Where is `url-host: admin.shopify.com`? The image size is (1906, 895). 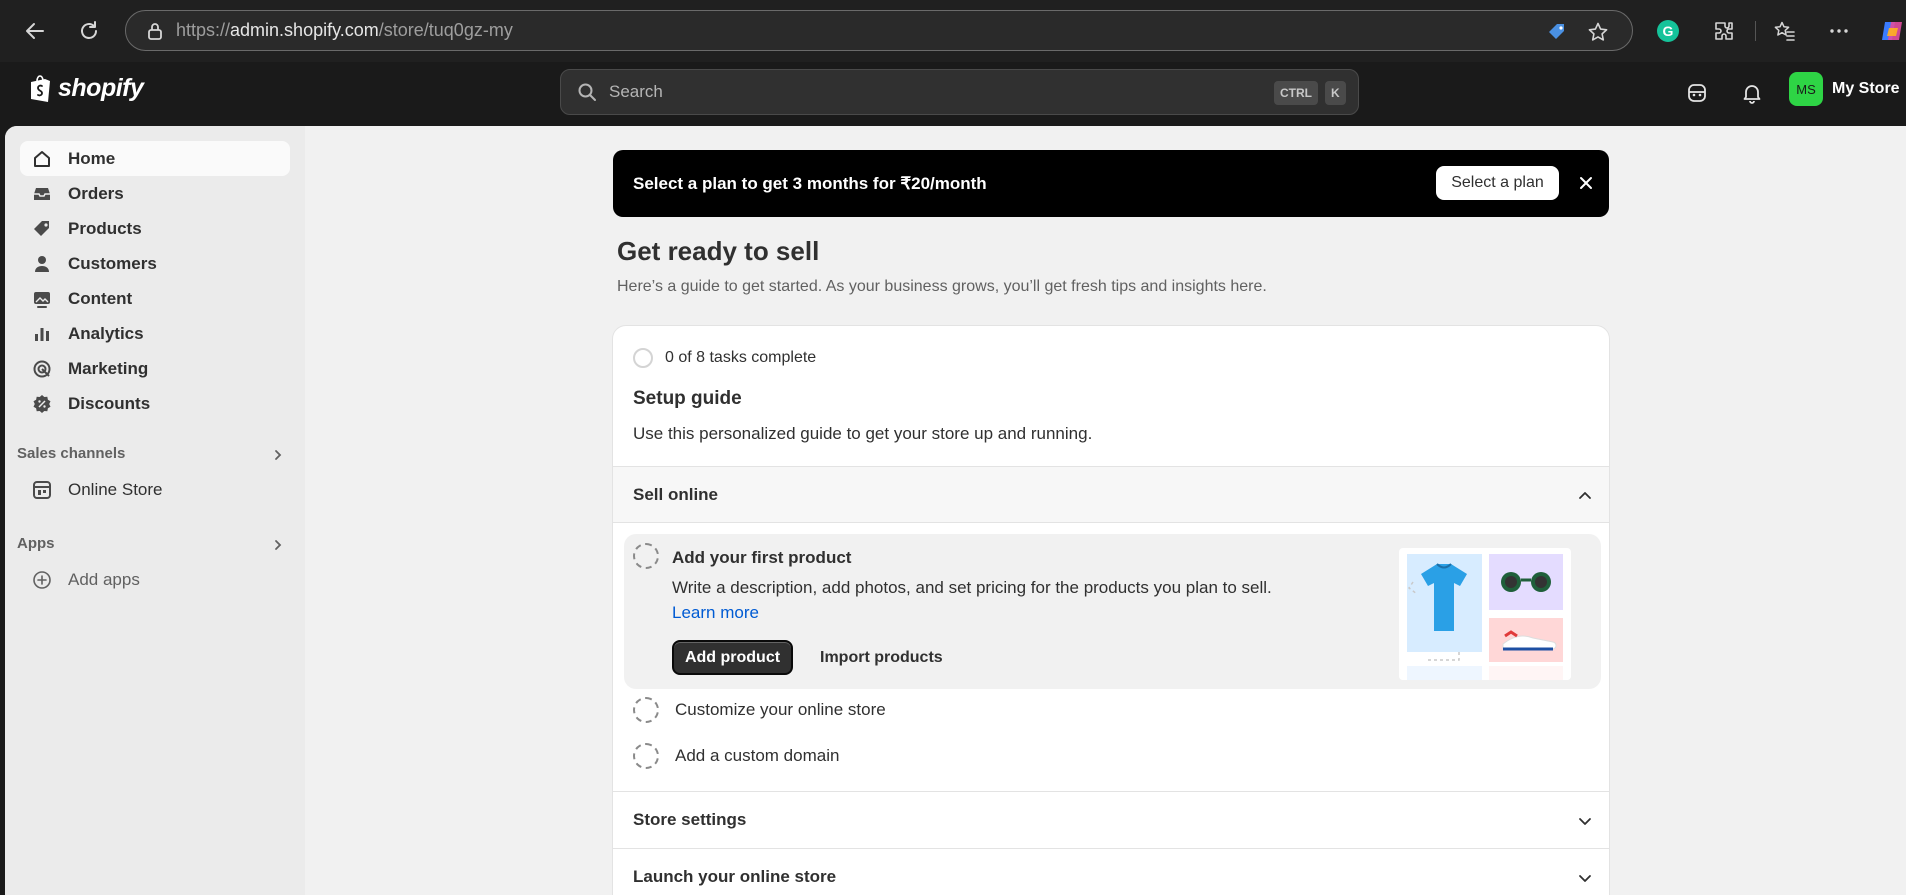
url-host: admin.shopify.com is located at coordinates (304, 30).